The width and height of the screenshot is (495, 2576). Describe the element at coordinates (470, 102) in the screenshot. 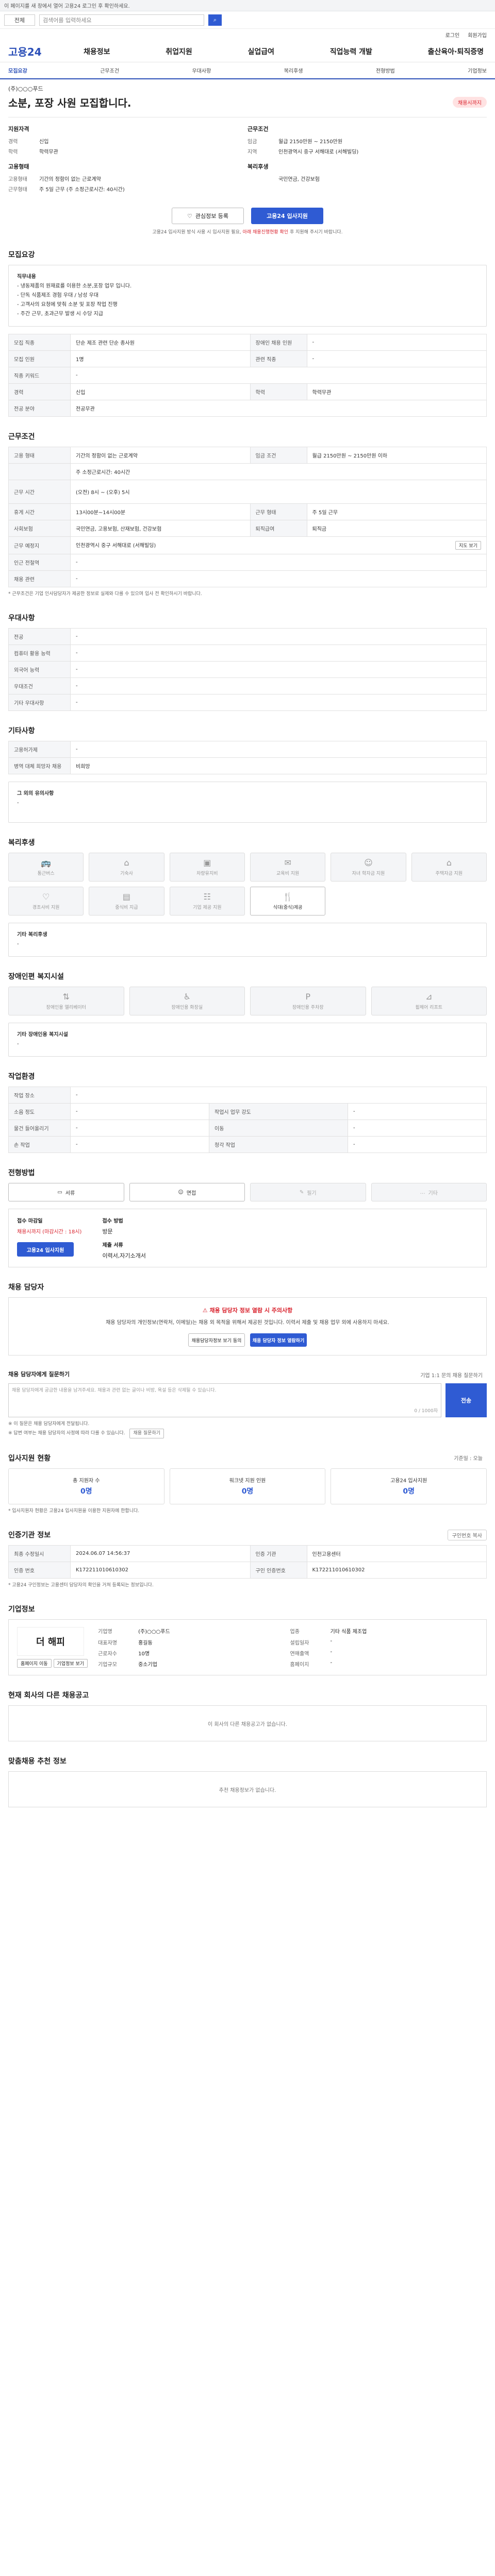

I see `status-badge: 채용시까지` at that location.